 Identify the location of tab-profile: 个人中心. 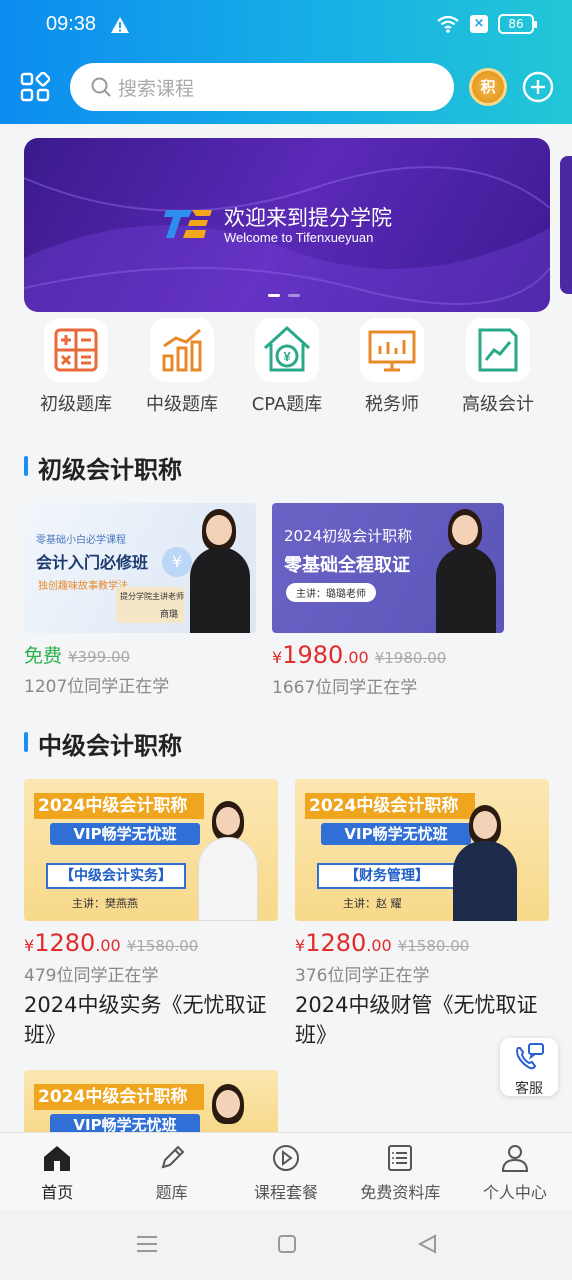
(515, 1171).